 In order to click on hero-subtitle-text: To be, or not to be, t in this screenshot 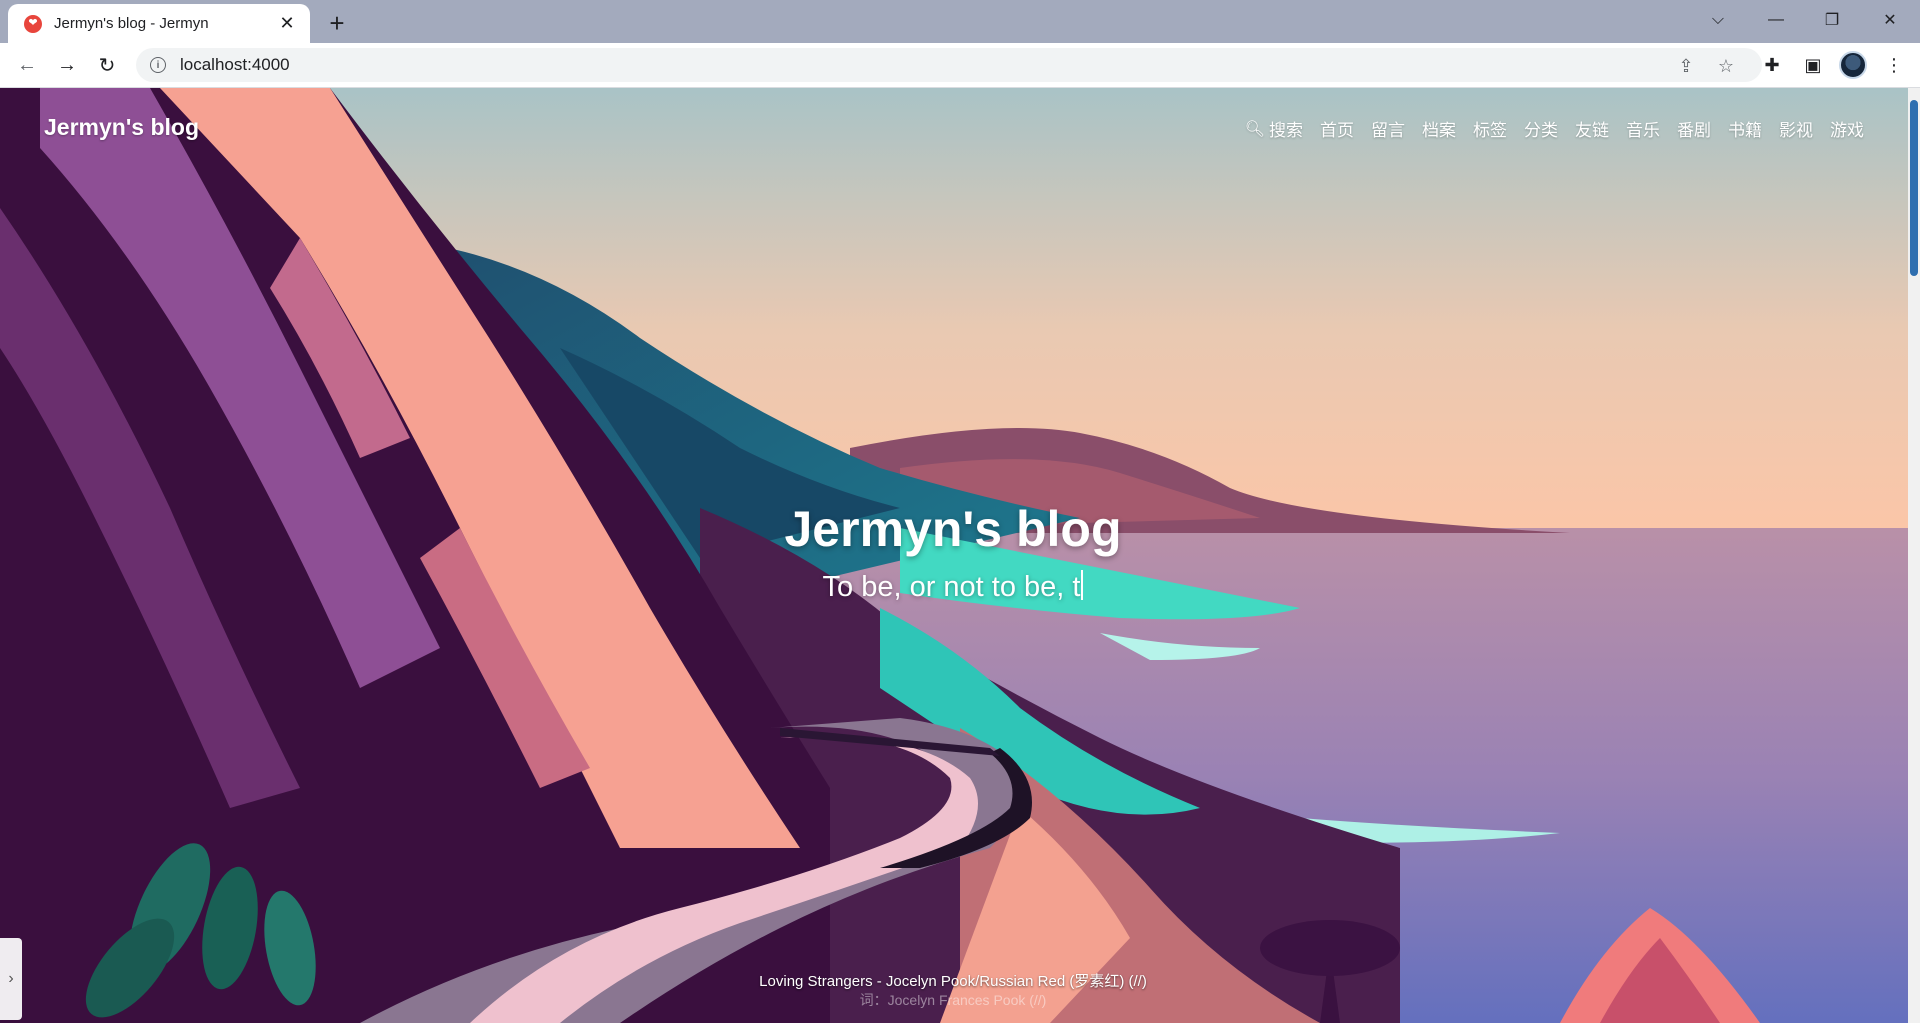, I will do `click(951, 587)`.